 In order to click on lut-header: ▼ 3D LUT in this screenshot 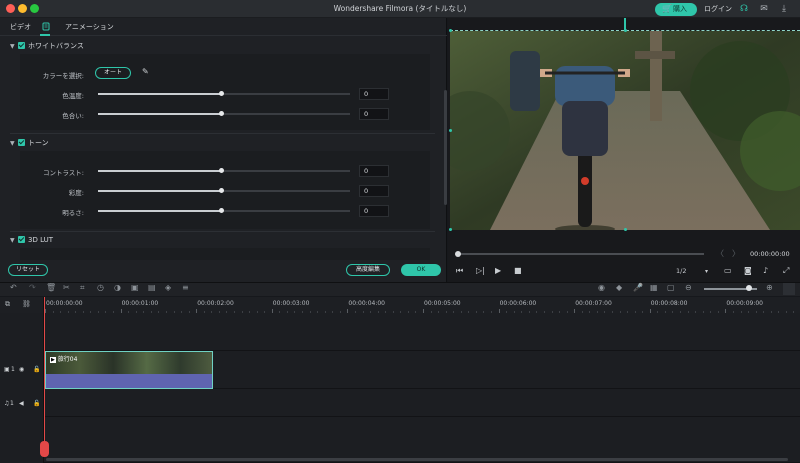, I will do `click(31, 240)`.